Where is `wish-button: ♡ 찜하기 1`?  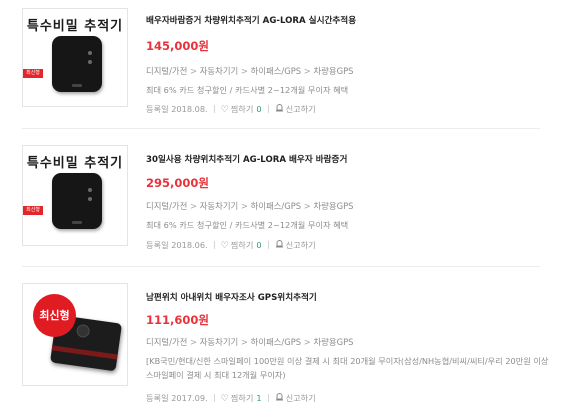
wish-button: ♡ 찜하기 1 is located at coordinates (241, 398).